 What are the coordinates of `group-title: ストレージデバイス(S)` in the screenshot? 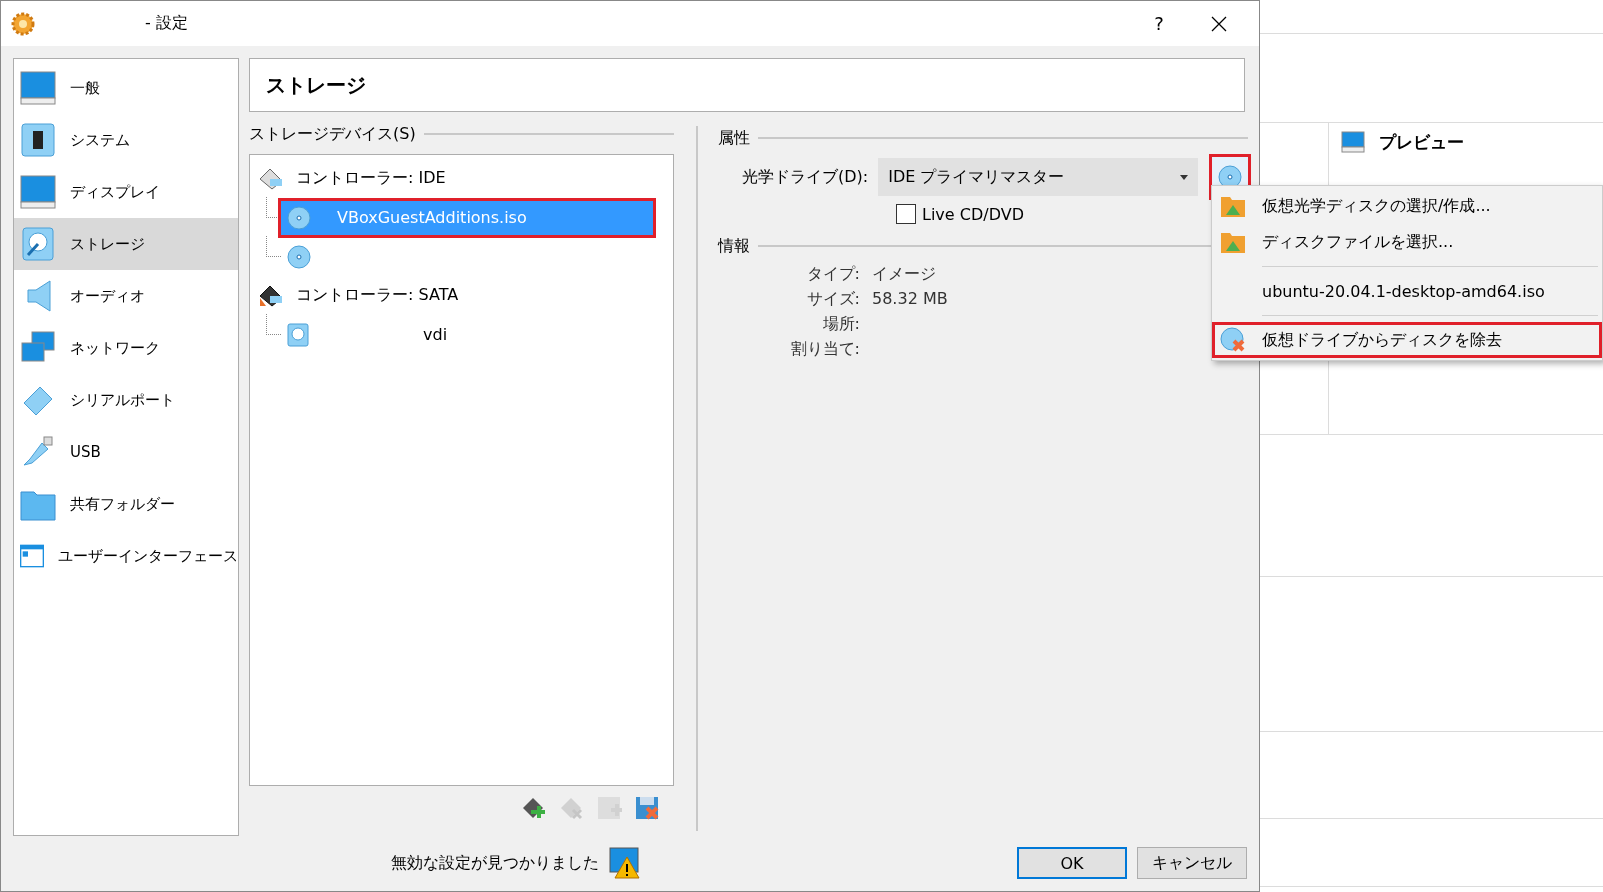 It's located at (332, 134).